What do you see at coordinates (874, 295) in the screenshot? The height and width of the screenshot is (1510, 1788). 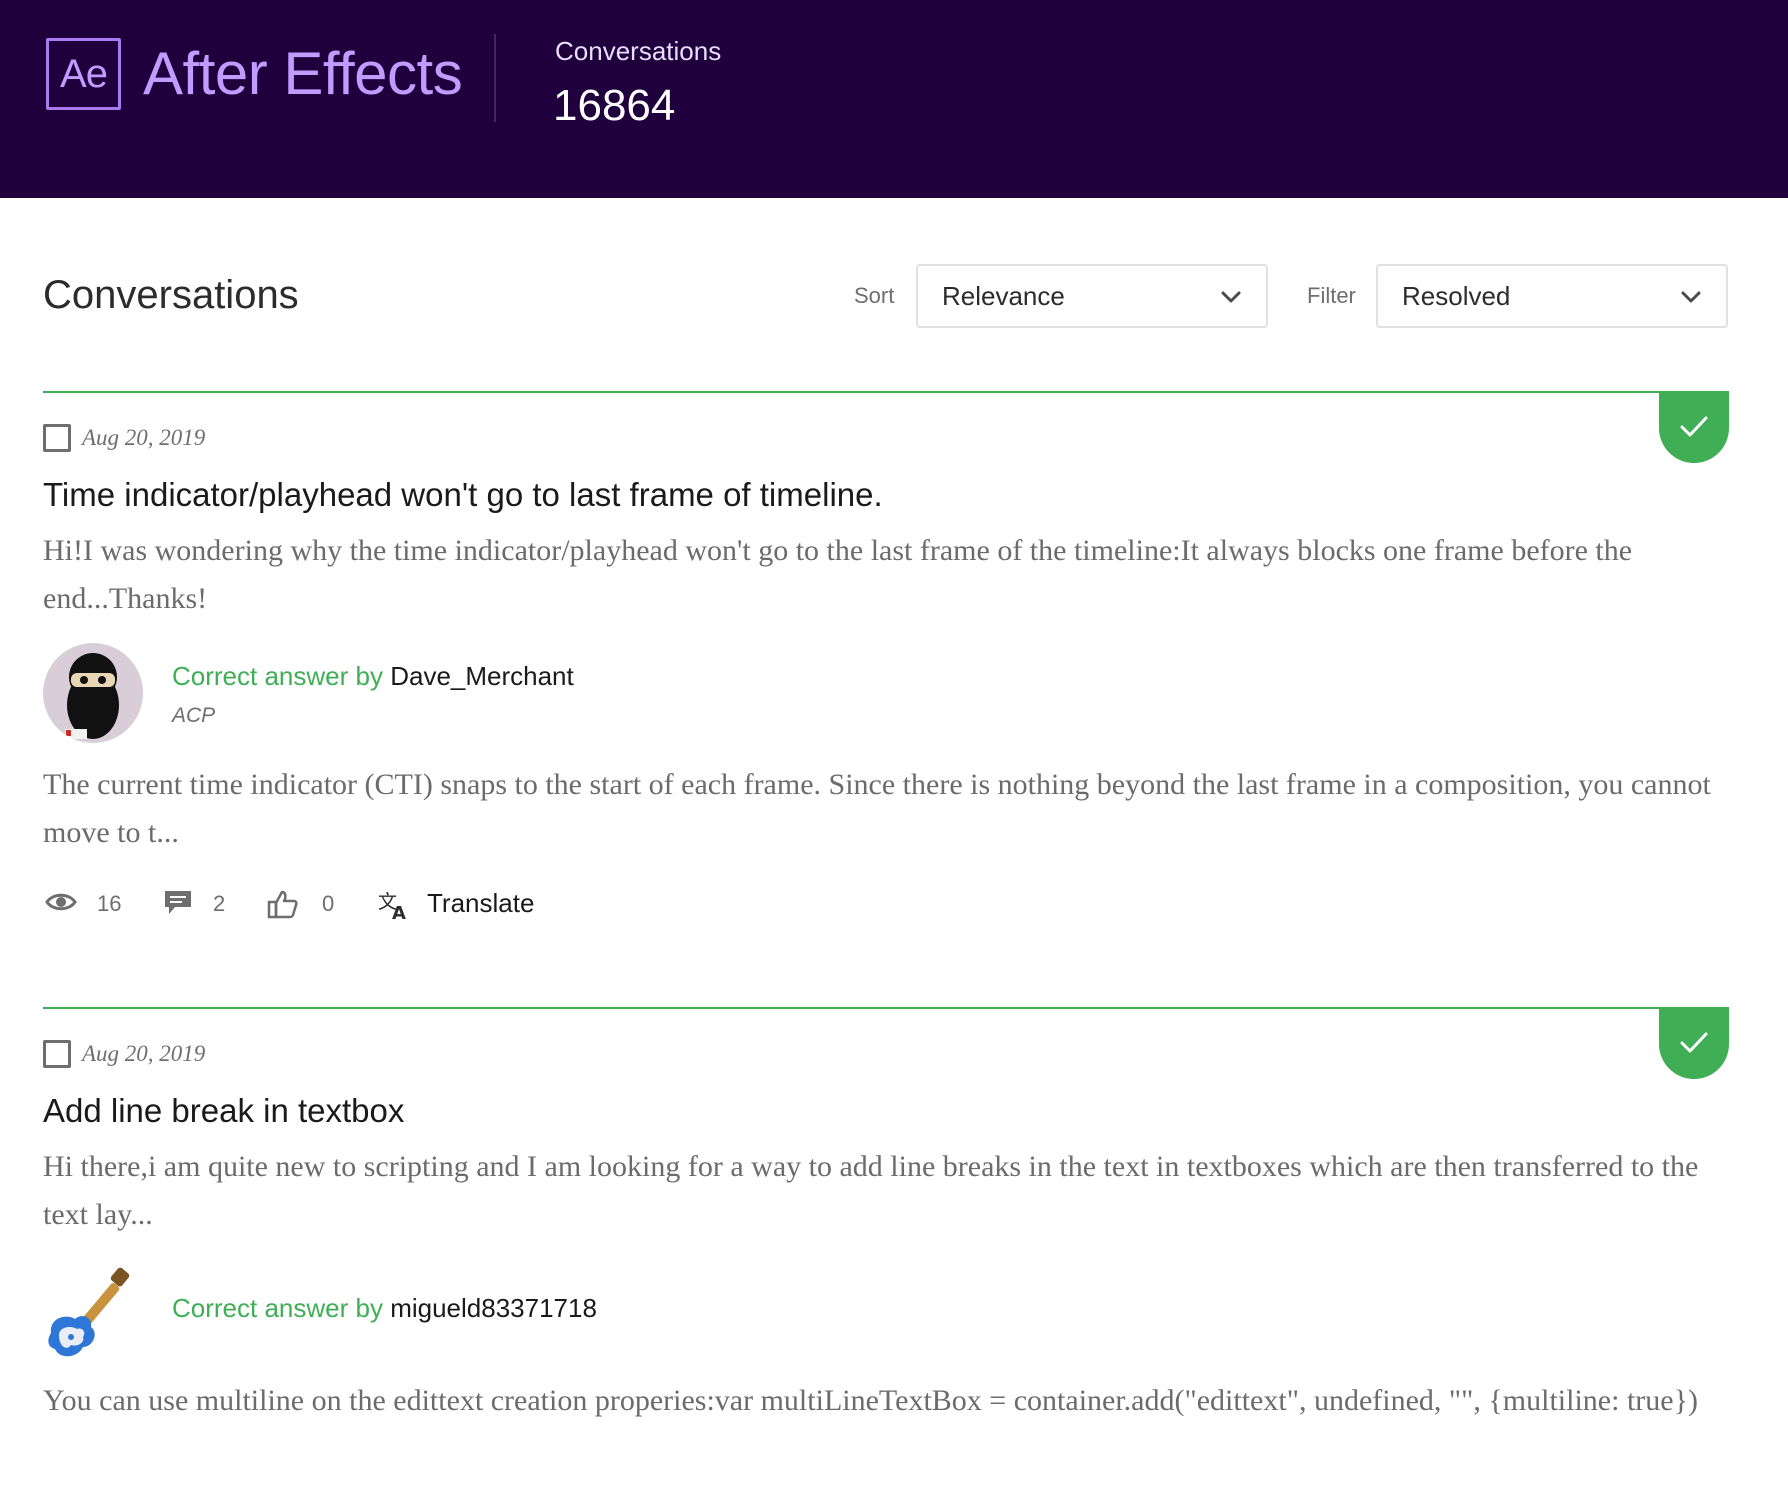 I see `sort-label: Sort` at bounding box center [874, 295].